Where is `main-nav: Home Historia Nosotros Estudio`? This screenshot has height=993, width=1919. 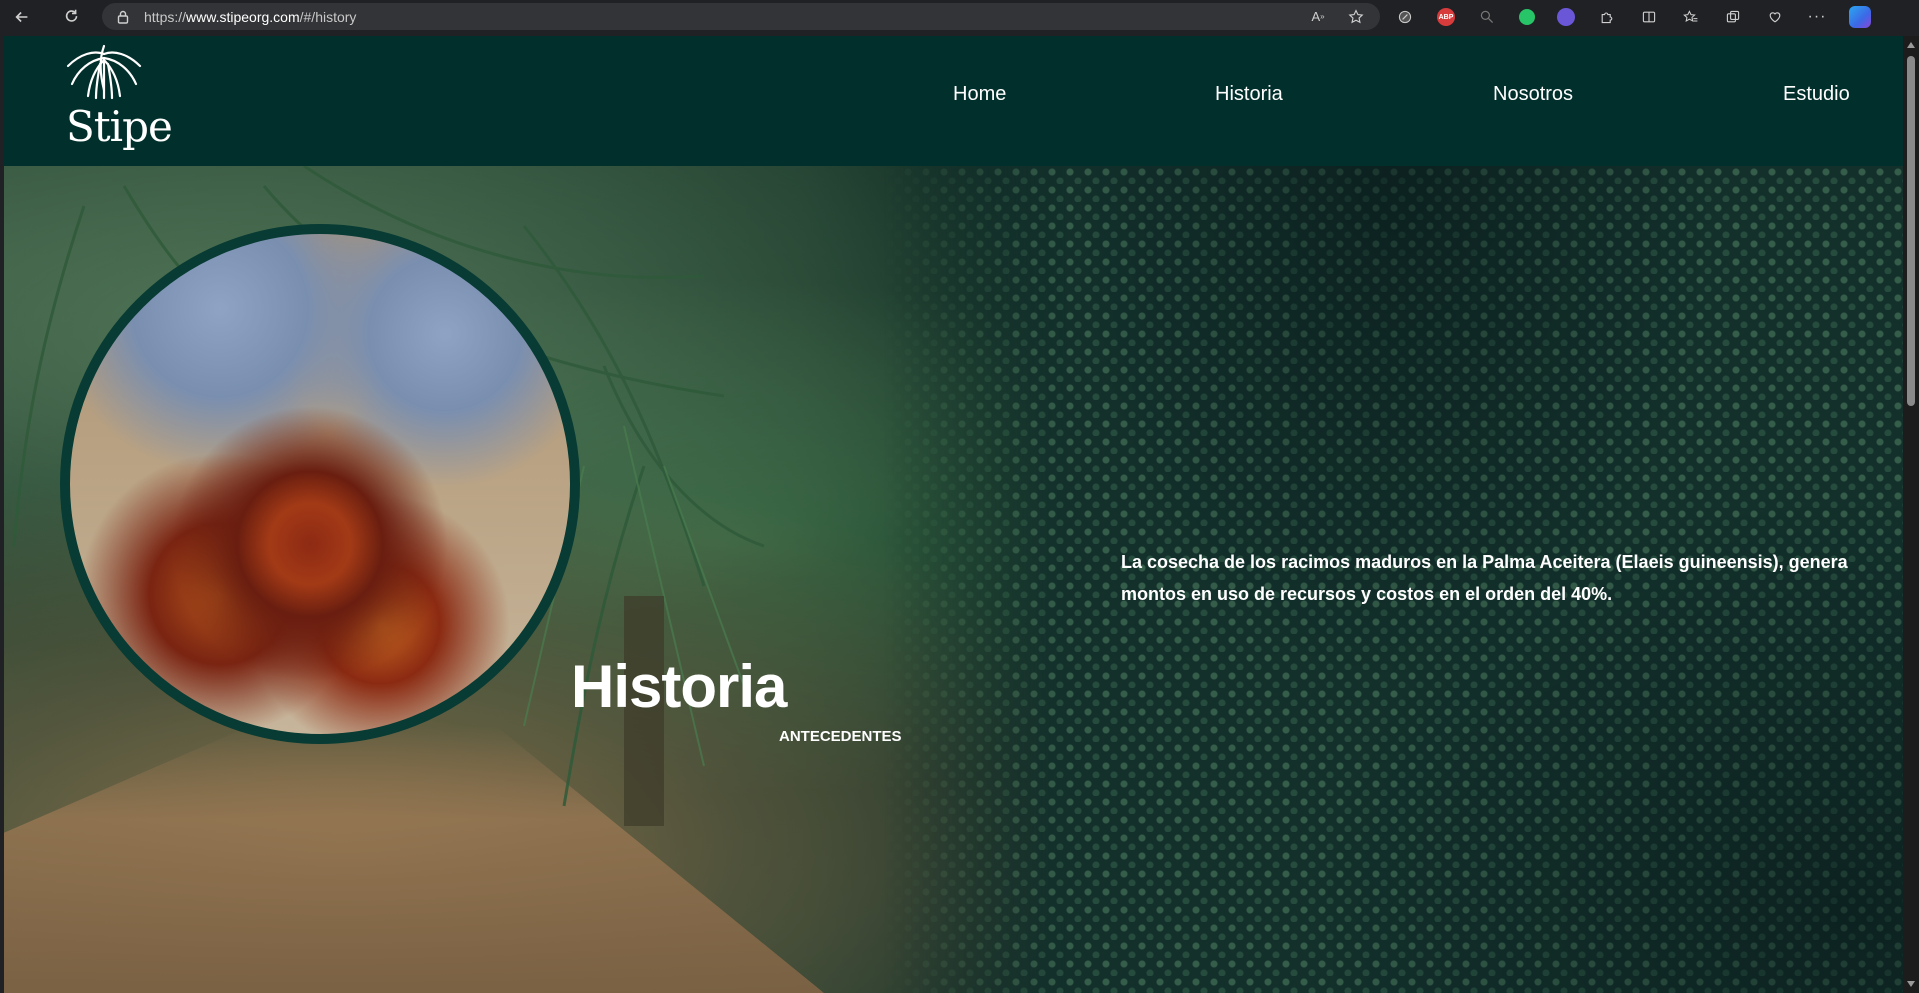
main-nav: Home Historia Nosotros Estudio is located at coordinates (953, 101).